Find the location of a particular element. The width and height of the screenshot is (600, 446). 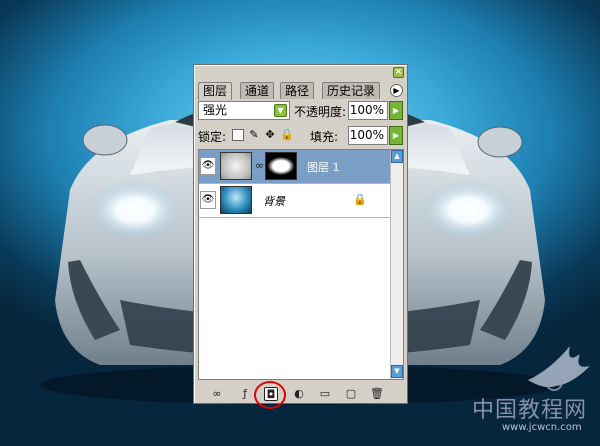

fill-label: 填充: is located at coordinates (324, 137).